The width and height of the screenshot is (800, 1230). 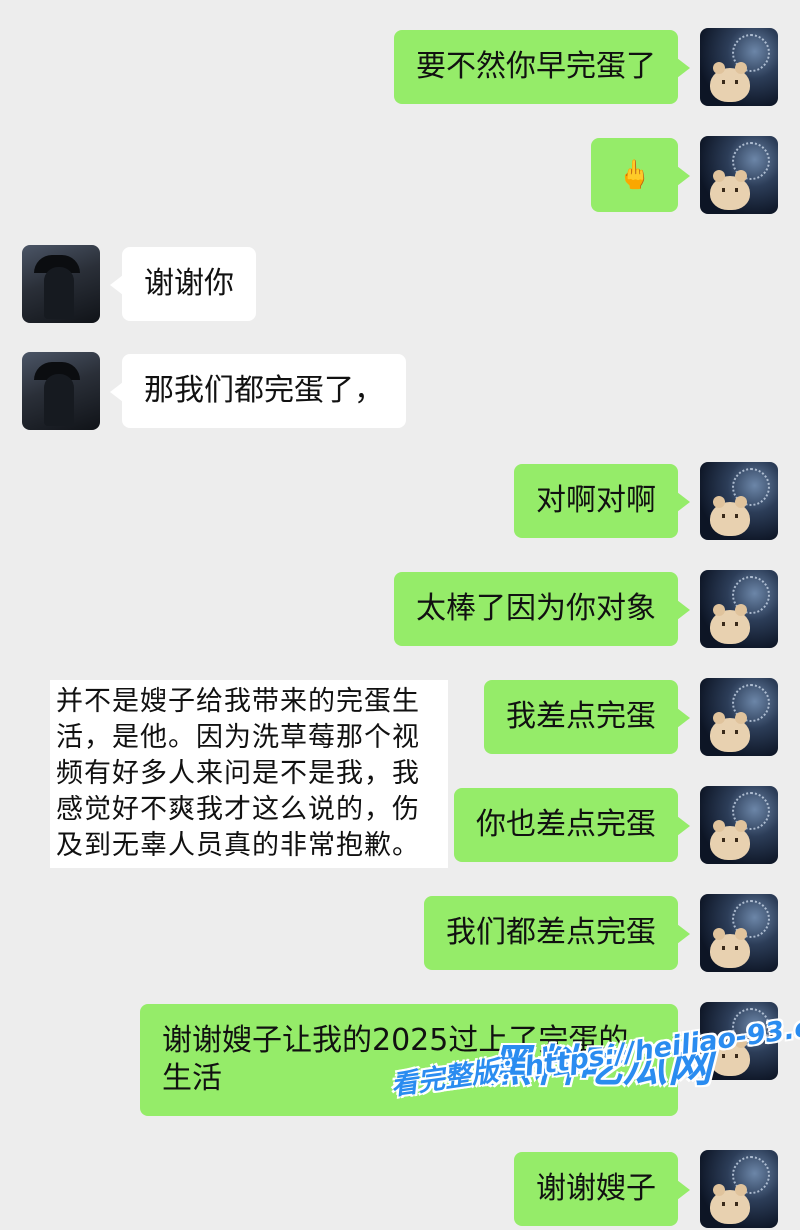 I want to click on message-bubble: 我们都差点完蛋, so click(x=557, y=933).